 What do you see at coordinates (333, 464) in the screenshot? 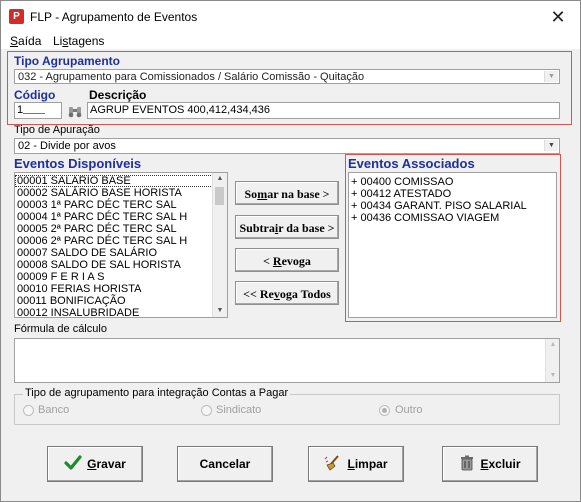
I see `broom-icon` at bounding box center [333, 464].